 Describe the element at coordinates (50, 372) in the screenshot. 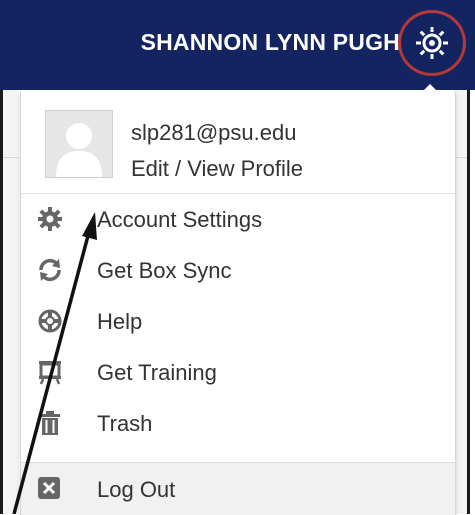

I see `presentation-icon` at that location.